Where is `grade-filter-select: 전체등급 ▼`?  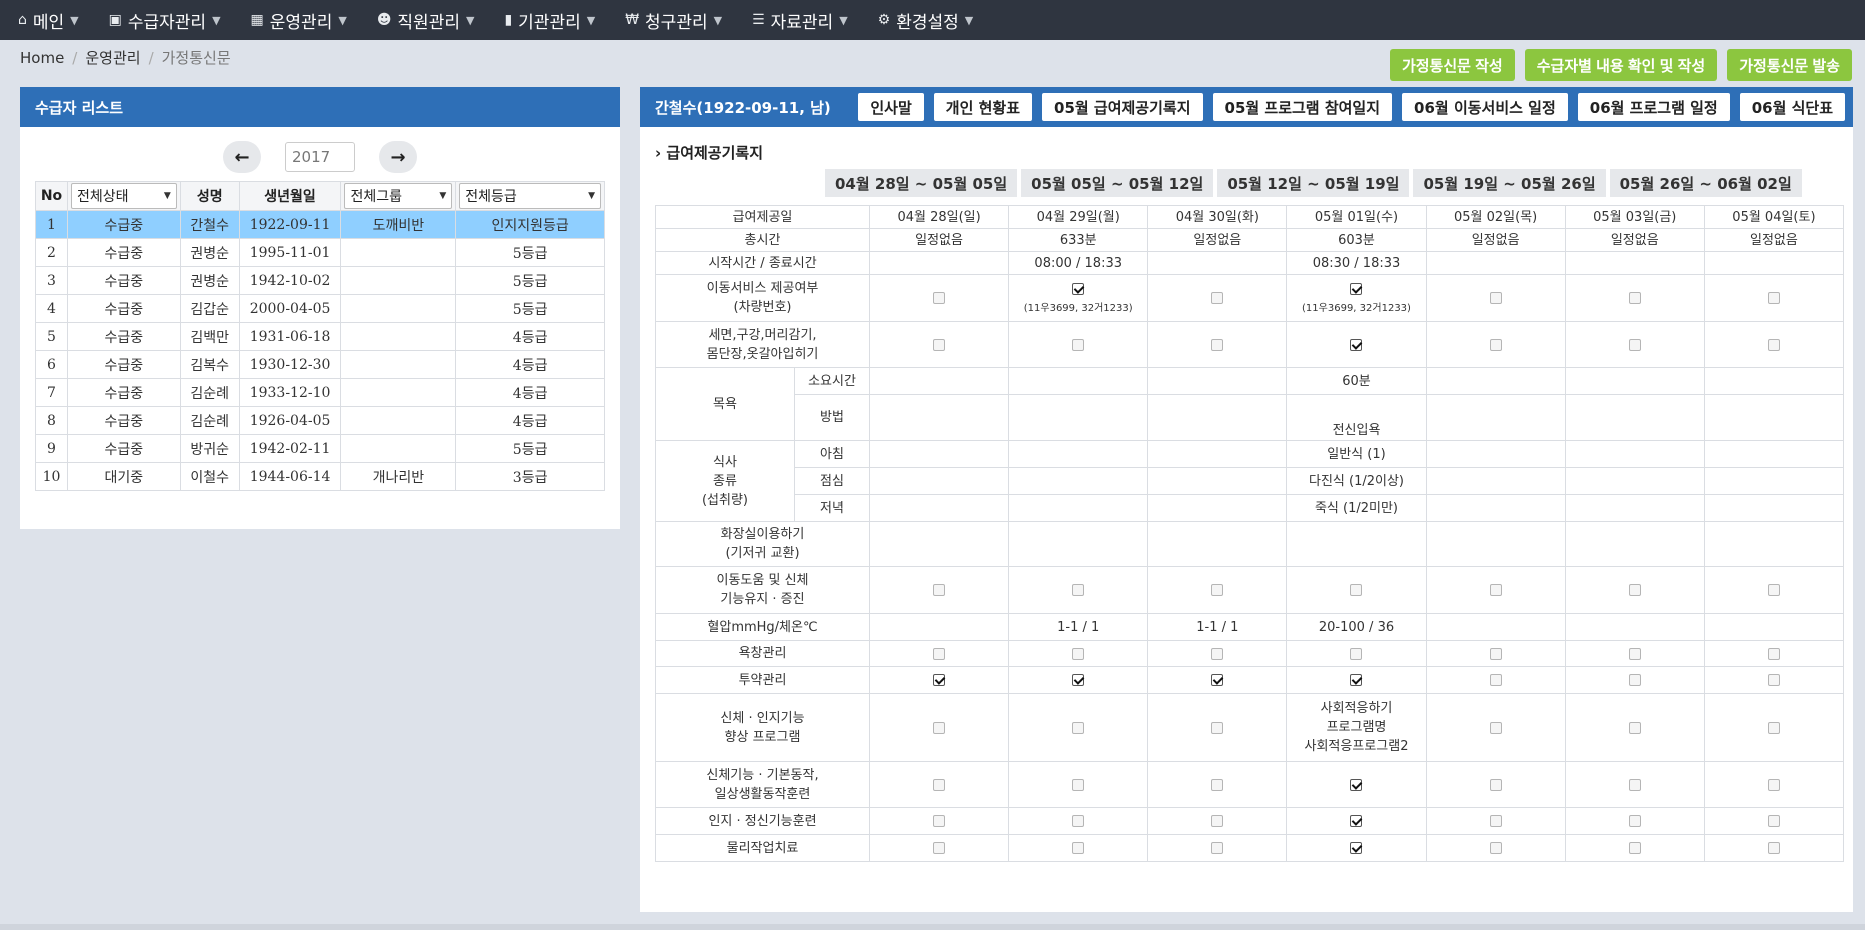 grade-filter-select: 전체등급 ▼ is located at coordinates (530, 196).